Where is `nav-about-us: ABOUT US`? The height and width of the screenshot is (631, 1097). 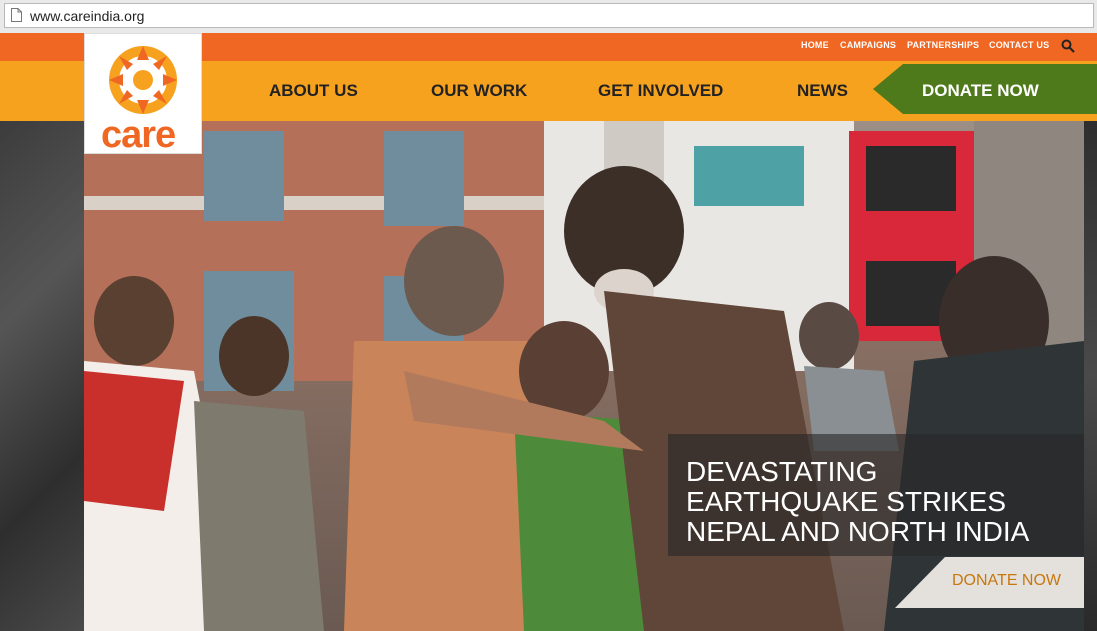
nav-about-us: ABOUT US is located at coordinates (313, 91).